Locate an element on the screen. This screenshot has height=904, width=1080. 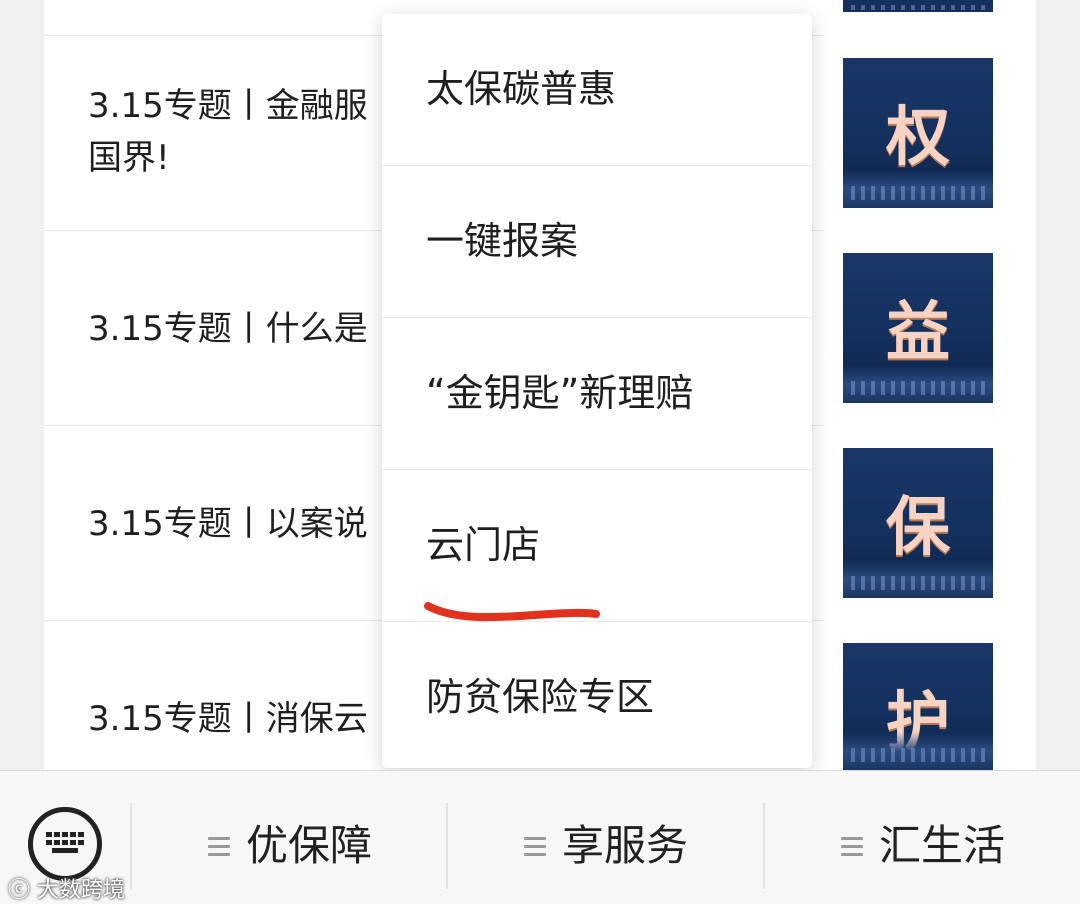
watermark-logo-icon: ⓒ is located at coordinates (19, 890).